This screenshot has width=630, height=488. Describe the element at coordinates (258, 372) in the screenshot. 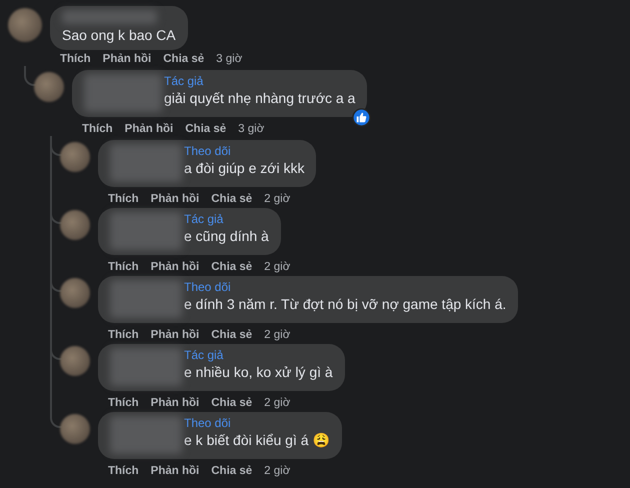

I see `comment-text: e nhiều ko, ko xử lý gì à` at that location.